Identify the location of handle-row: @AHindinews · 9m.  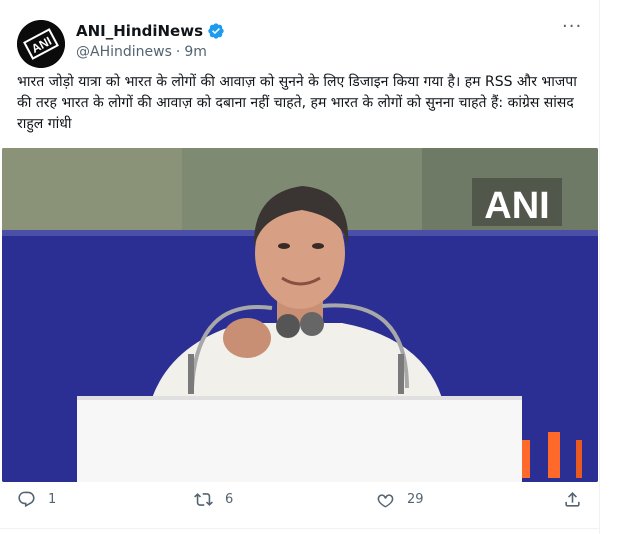
(141, 52).